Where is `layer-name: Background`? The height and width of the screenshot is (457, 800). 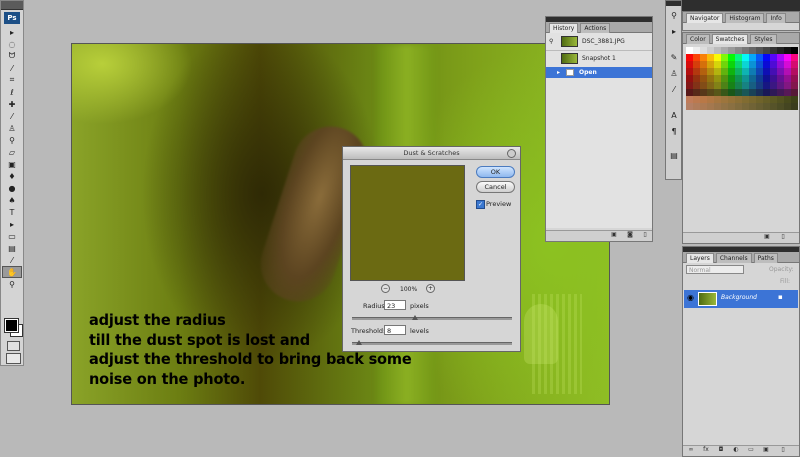 layer-name: Background is located at coordinates (739, 297).